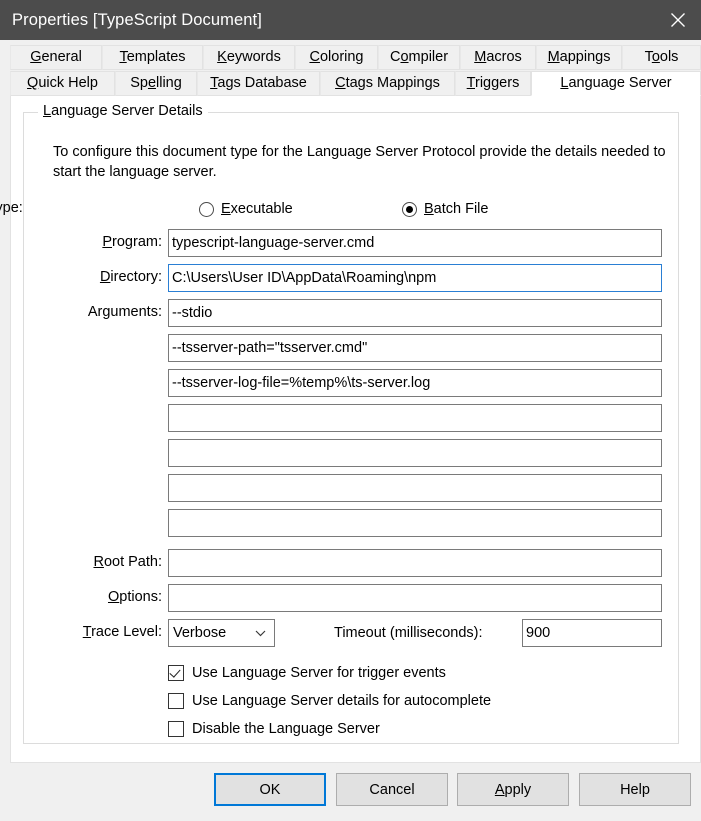  I want to click on arguments-row-3: --tsserver-log-file=%temp%\ts-server.log, so click(351, 383).